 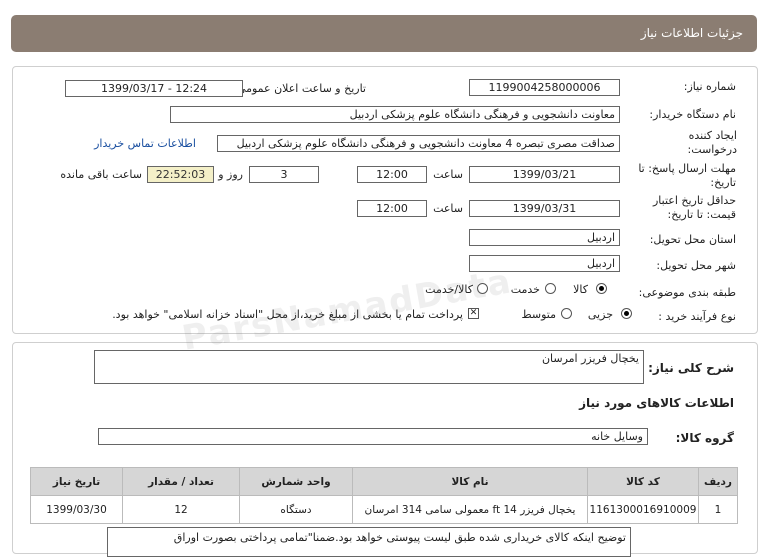 I want to click on purchase-radio-minor, so click(x=626, y=313).